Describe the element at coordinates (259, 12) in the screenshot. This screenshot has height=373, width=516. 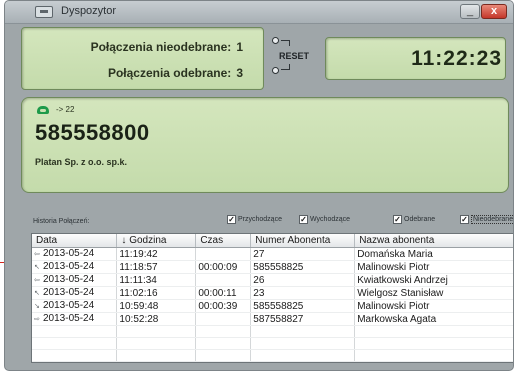
I see `title-bar: Dyspozytor _ x` at that location.